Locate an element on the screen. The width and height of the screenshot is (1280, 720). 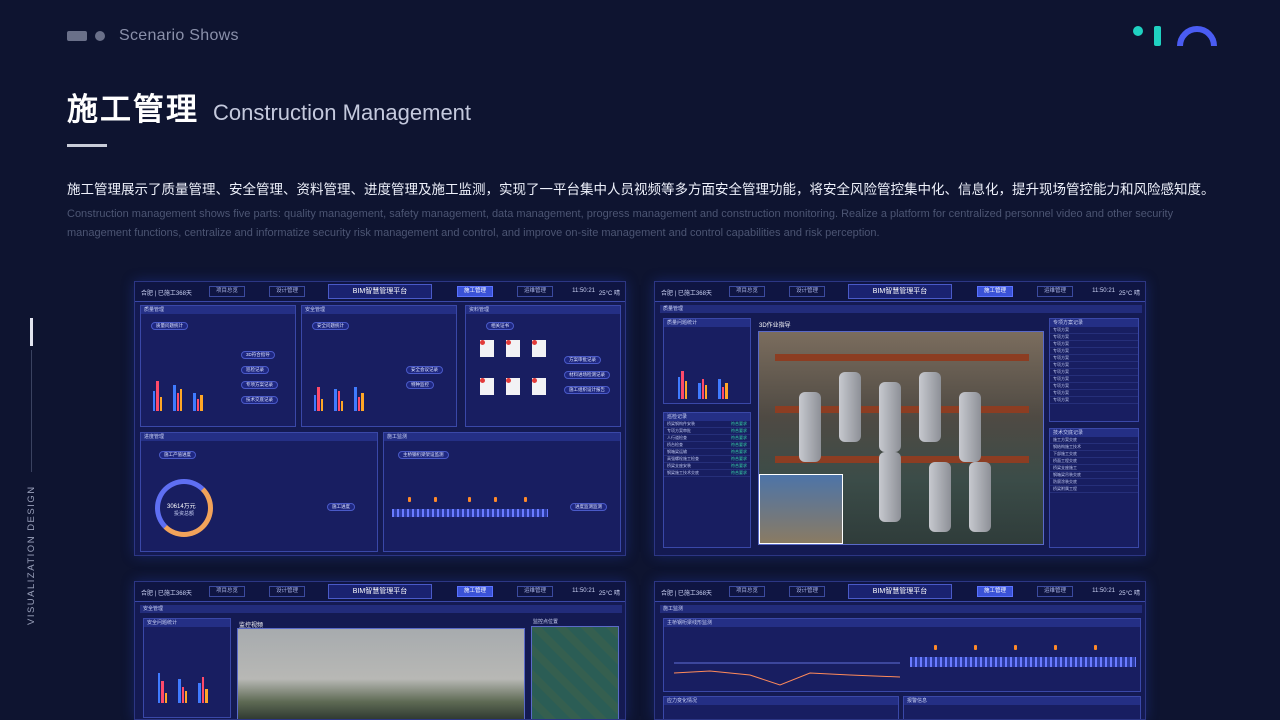
surveillance-video is located at coordinates (381, 673).